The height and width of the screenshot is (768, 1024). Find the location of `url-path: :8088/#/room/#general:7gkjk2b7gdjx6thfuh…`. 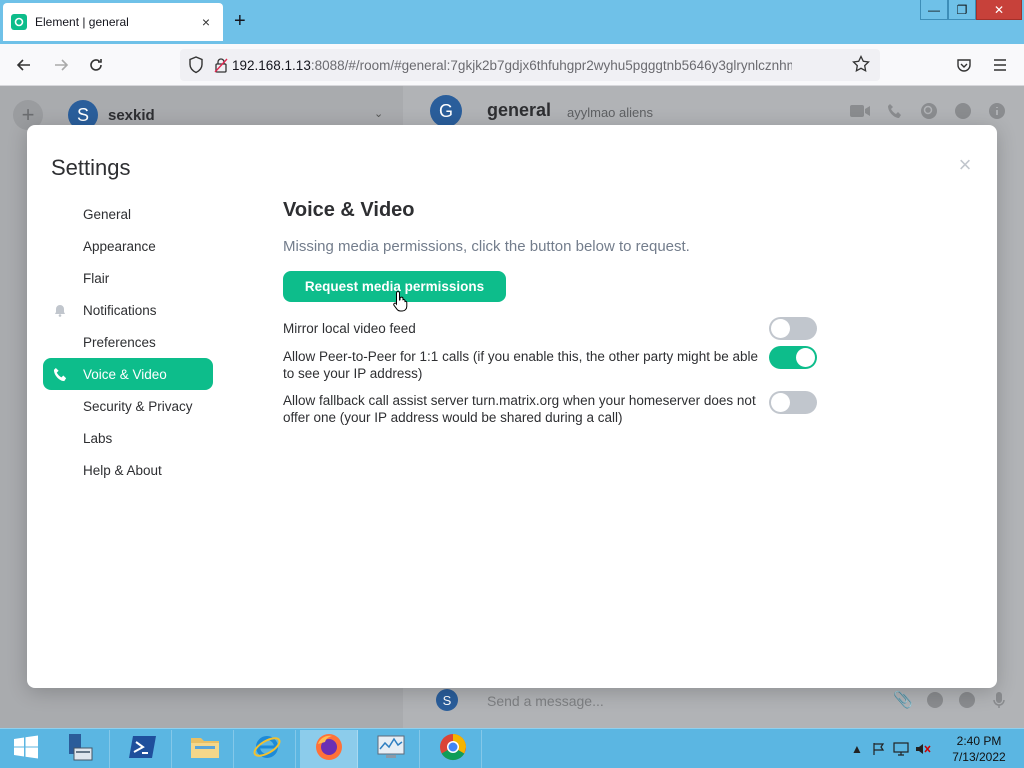

url-path: :8088/#/room/#general:7gkjk2b7gdjx6thfuh… is located at coordinates (551, 65).